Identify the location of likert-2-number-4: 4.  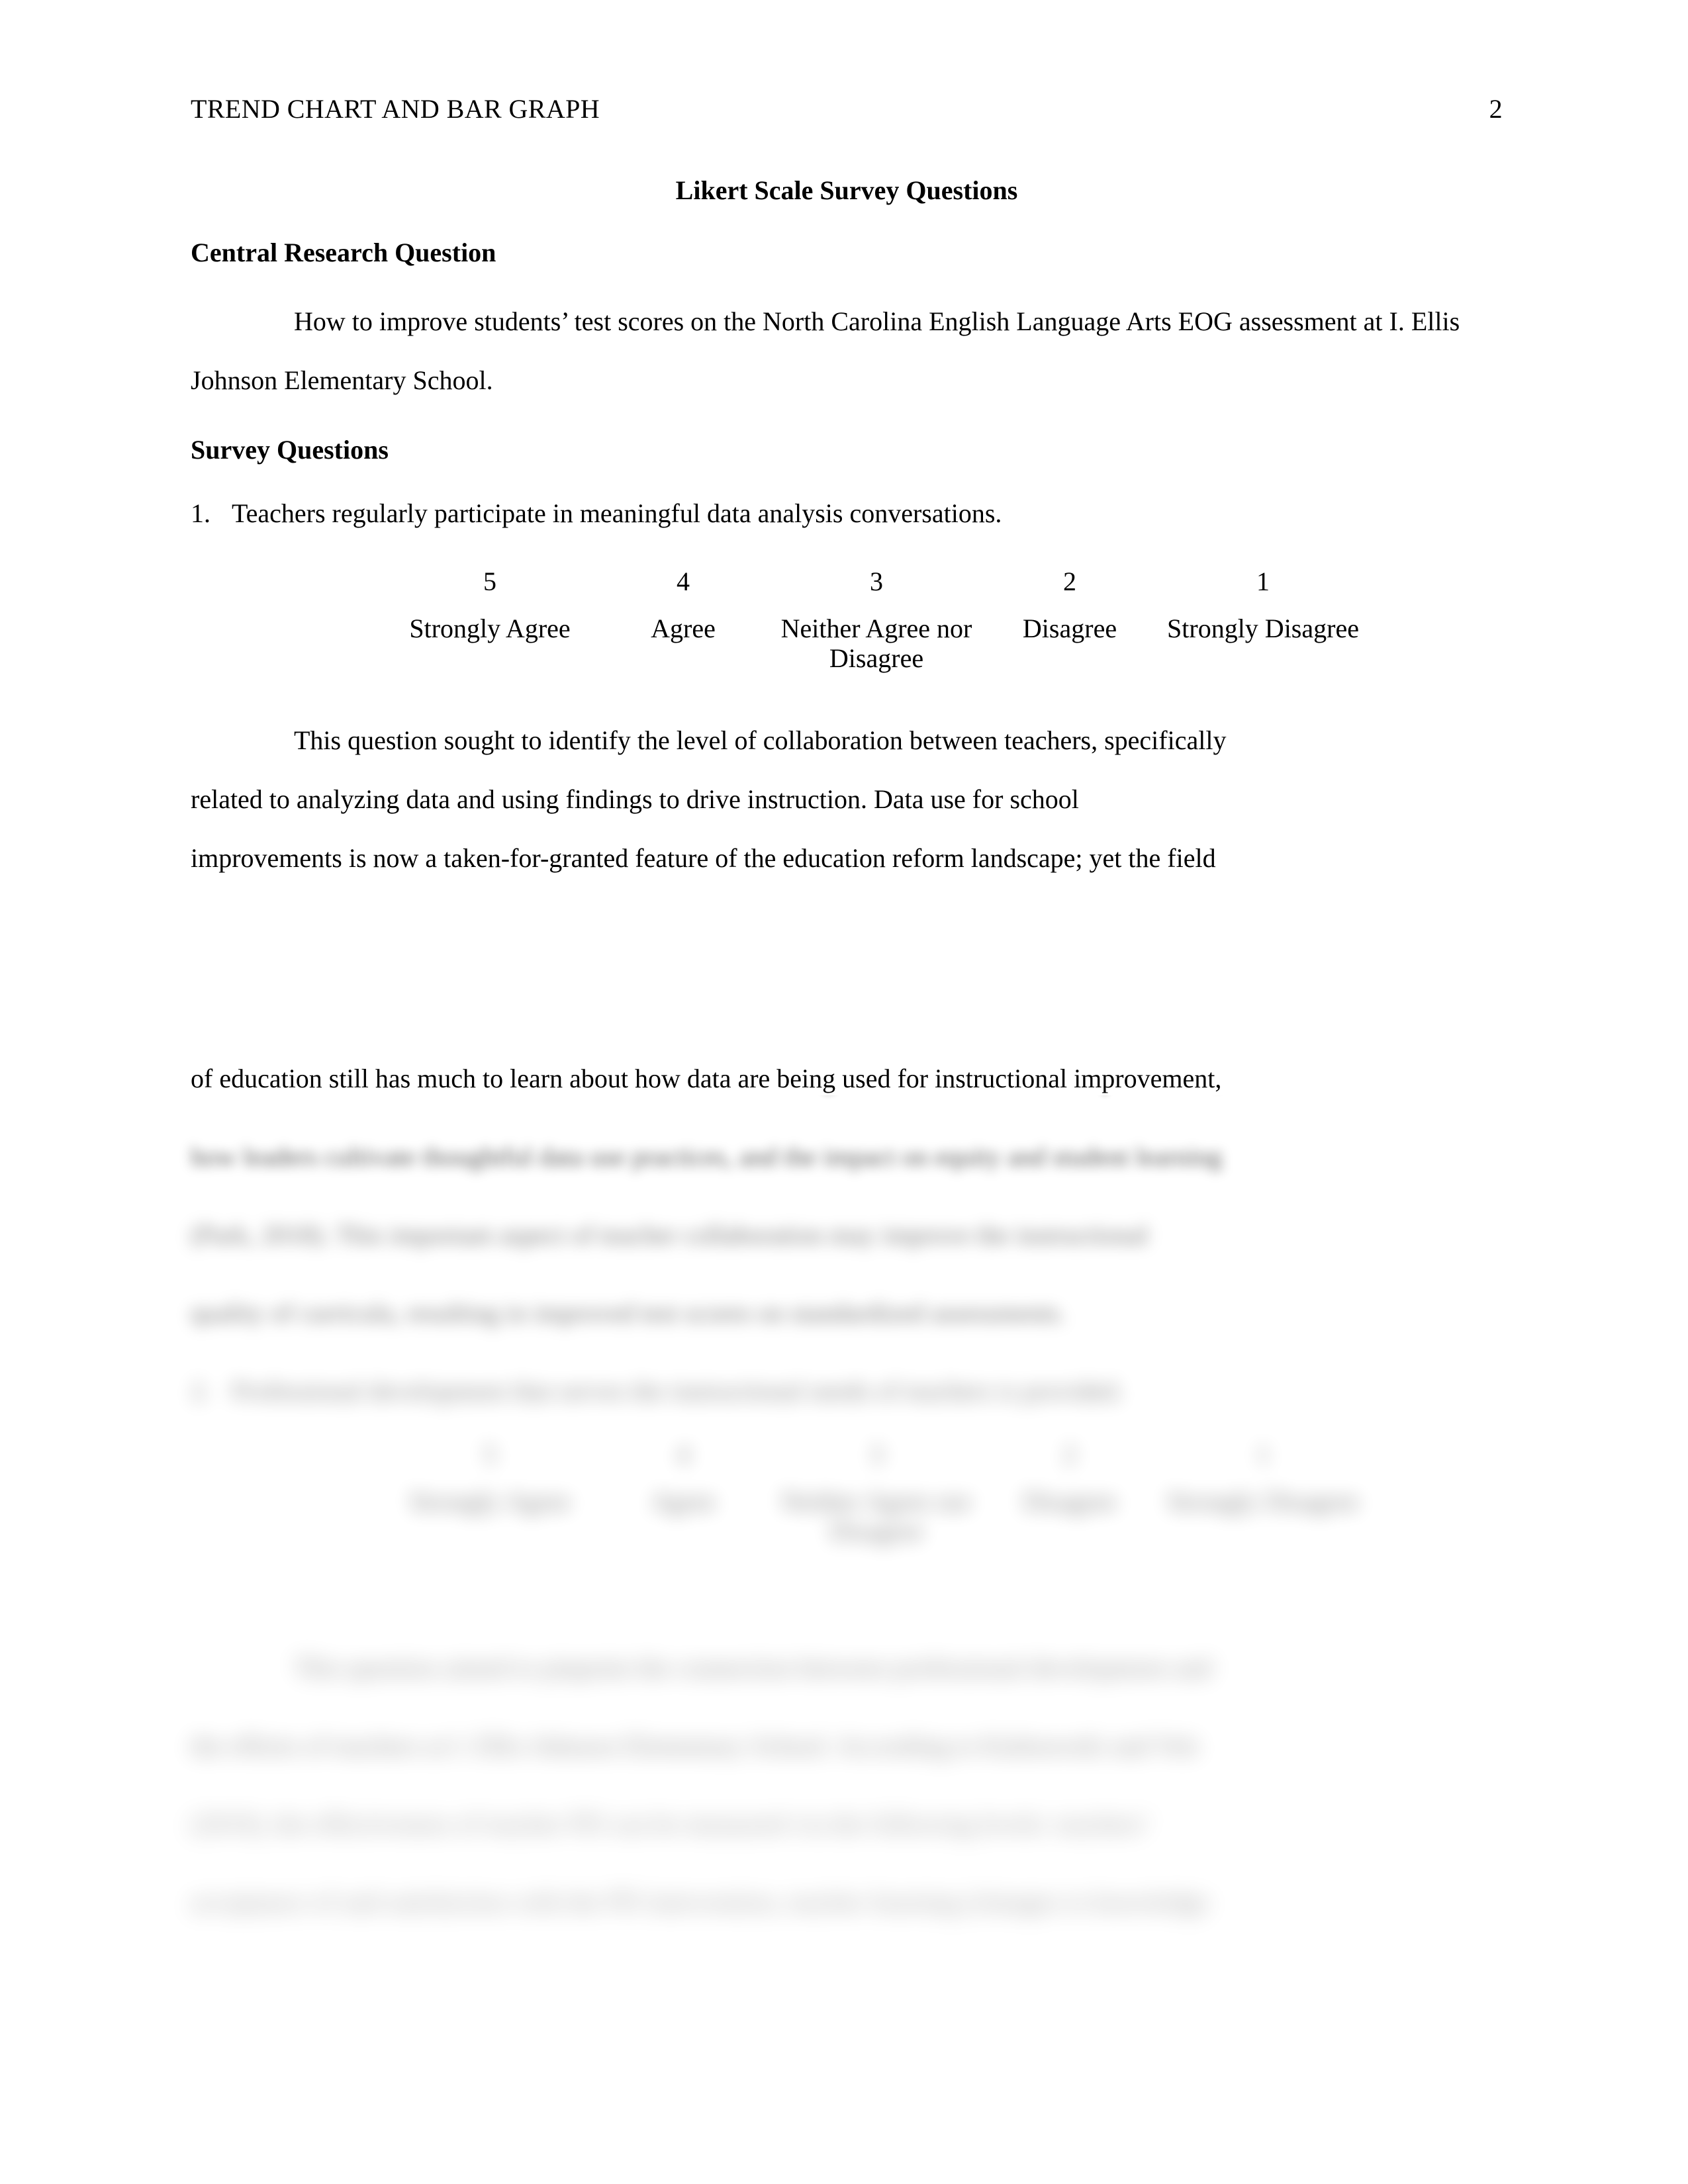
(683, 1454).